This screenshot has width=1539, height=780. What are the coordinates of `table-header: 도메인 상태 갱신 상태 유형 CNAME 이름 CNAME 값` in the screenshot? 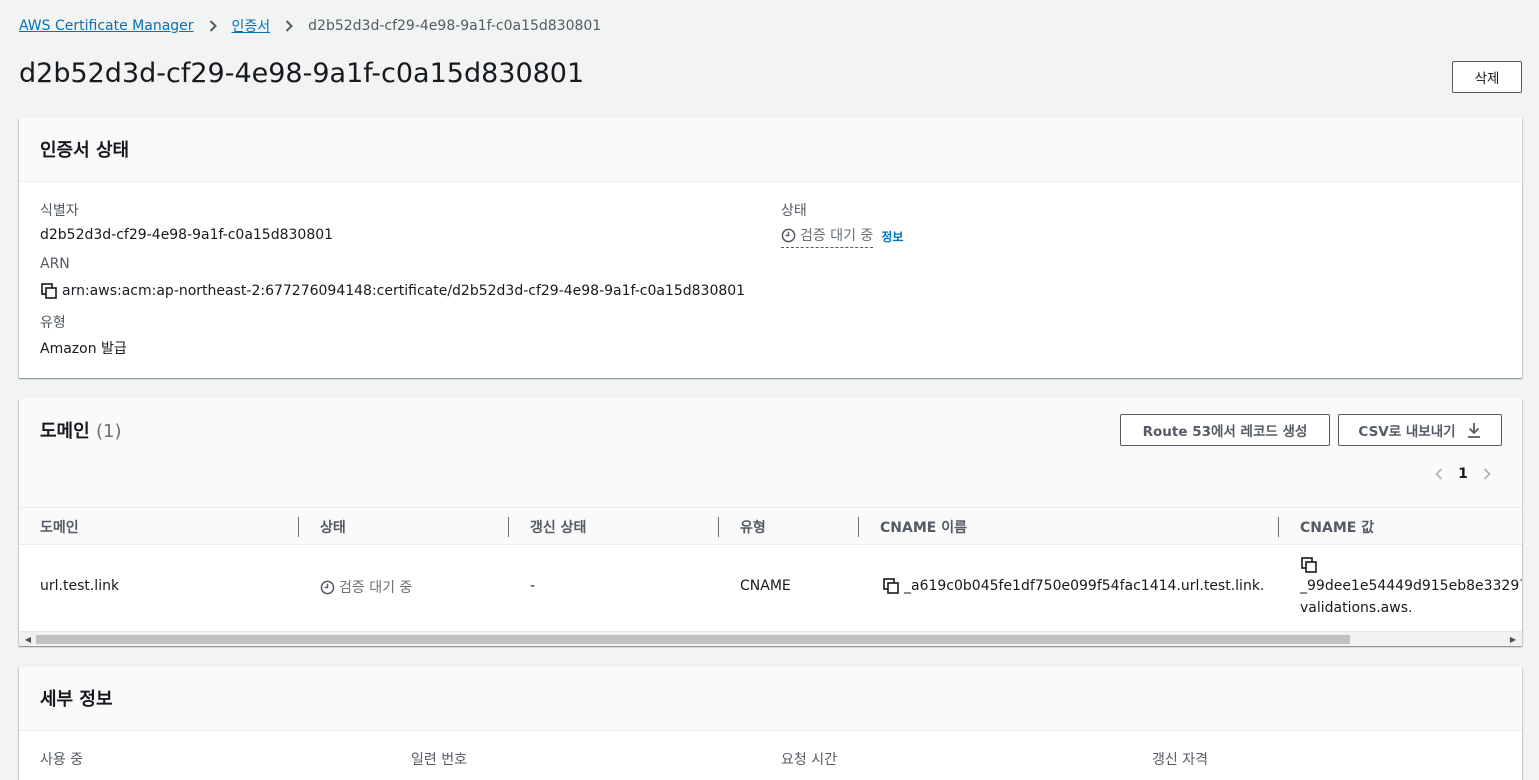 It's located at (770, 526).